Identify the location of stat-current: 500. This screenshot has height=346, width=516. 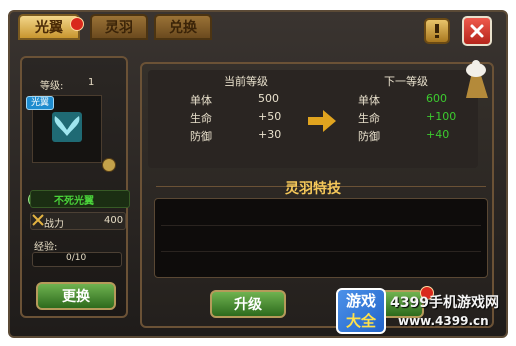
(268, 98).